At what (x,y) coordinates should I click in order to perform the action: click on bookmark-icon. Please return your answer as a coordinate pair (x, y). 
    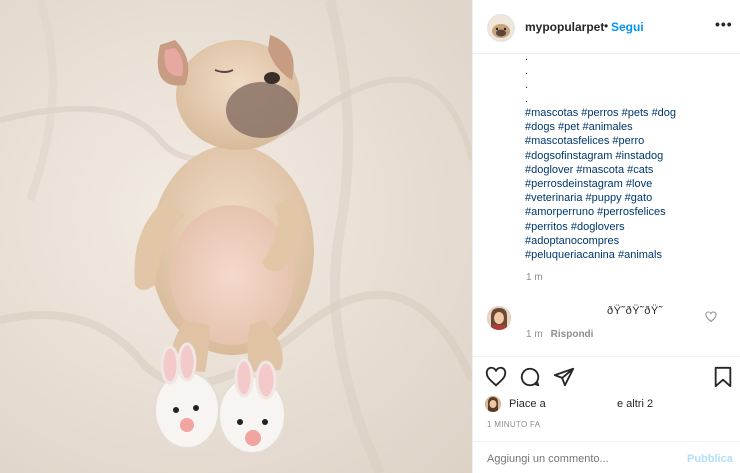
    Looking at the image, I should click on (723, 379).